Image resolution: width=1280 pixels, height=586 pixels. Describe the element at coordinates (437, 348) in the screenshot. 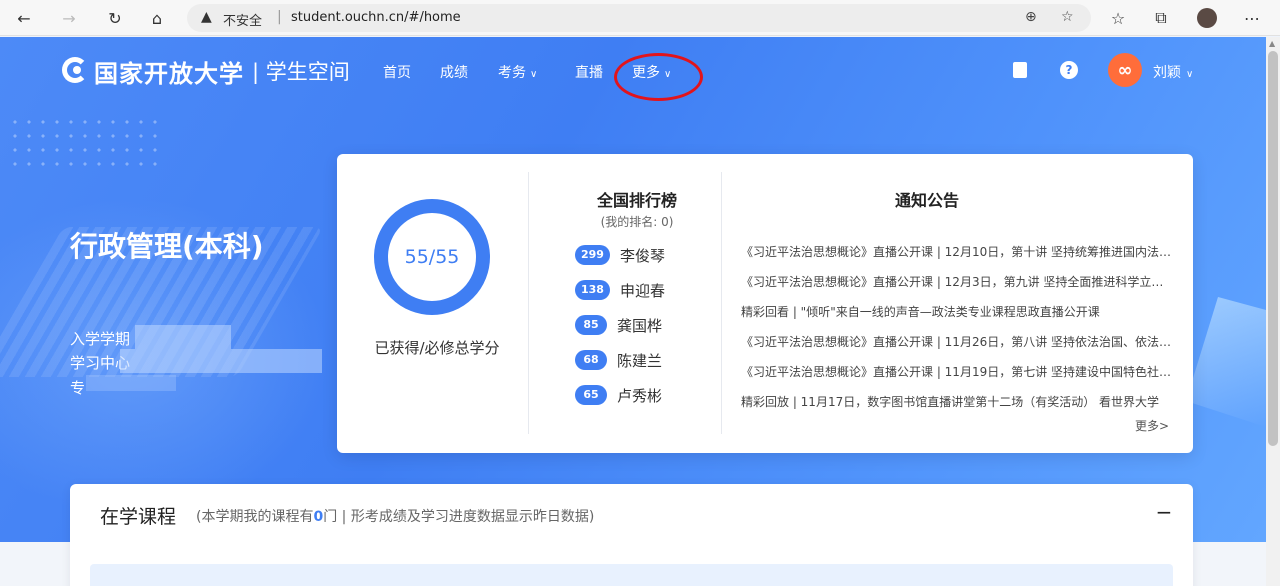

I see `credit-label: 已获得/必修总学分` at that location.